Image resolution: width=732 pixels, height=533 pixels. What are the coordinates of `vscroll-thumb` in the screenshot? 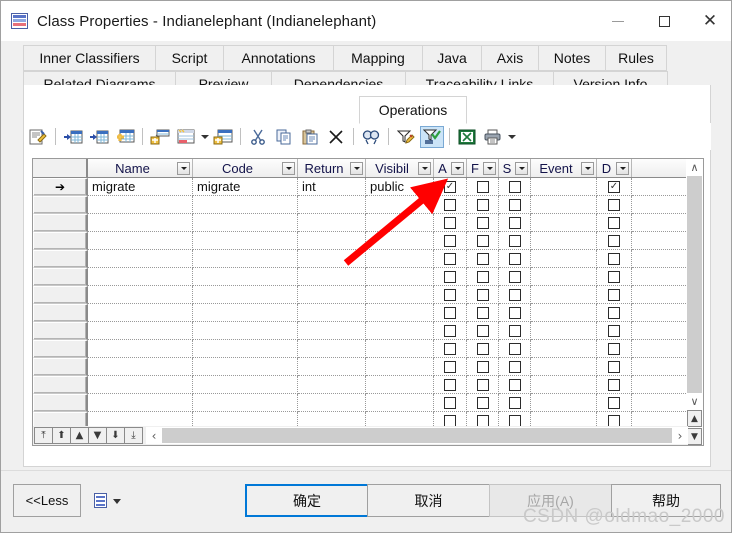 It's located at (694, 284).